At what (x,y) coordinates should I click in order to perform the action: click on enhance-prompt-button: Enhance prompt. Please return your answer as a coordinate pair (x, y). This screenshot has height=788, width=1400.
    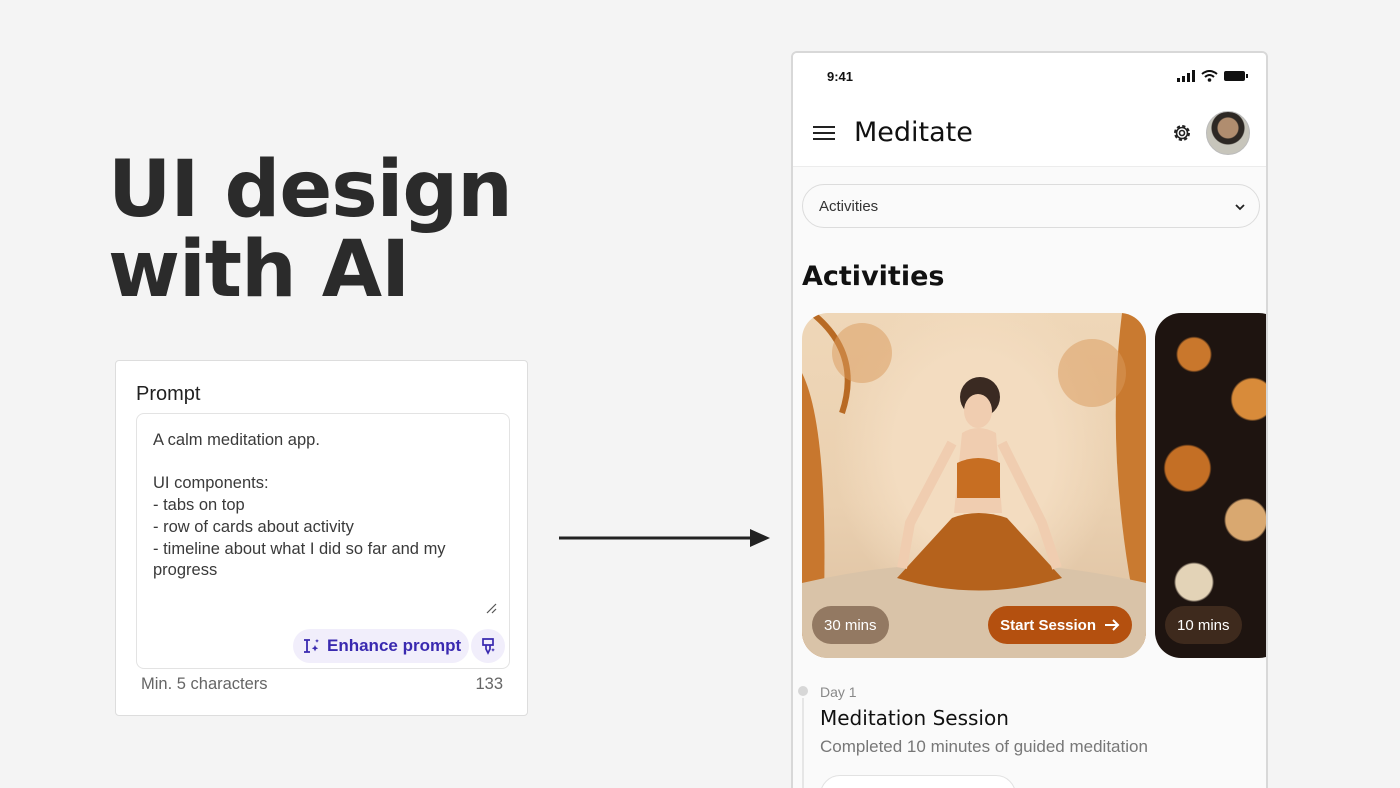
    Looking at the image, I should click on (381, 646).